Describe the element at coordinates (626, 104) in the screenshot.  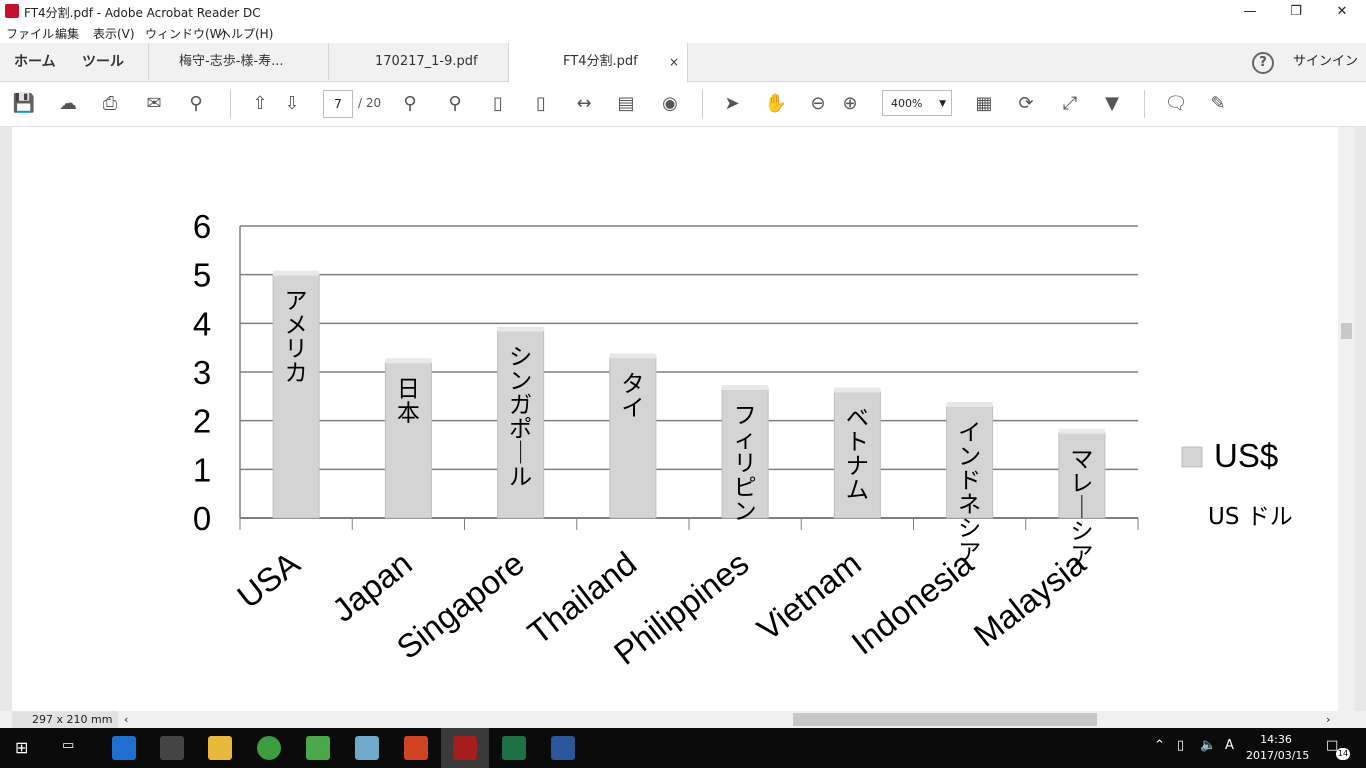
I see `fit-visible-icon: ▤` at that location.